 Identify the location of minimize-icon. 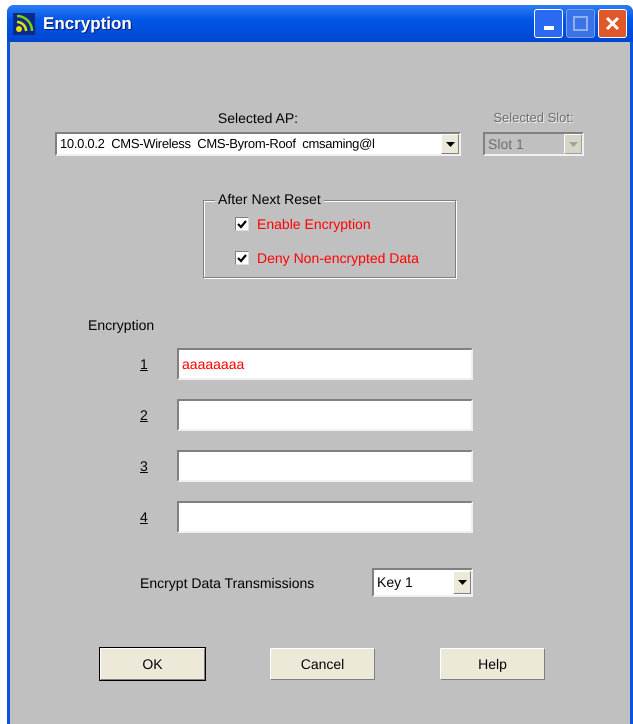
(549, 28).